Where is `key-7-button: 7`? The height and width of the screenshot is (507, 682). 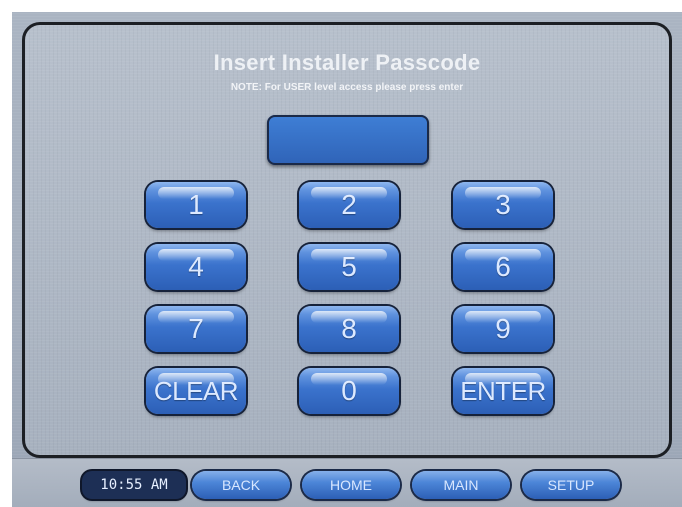
key-7-button: 7 is located at coordinates (196, 329).